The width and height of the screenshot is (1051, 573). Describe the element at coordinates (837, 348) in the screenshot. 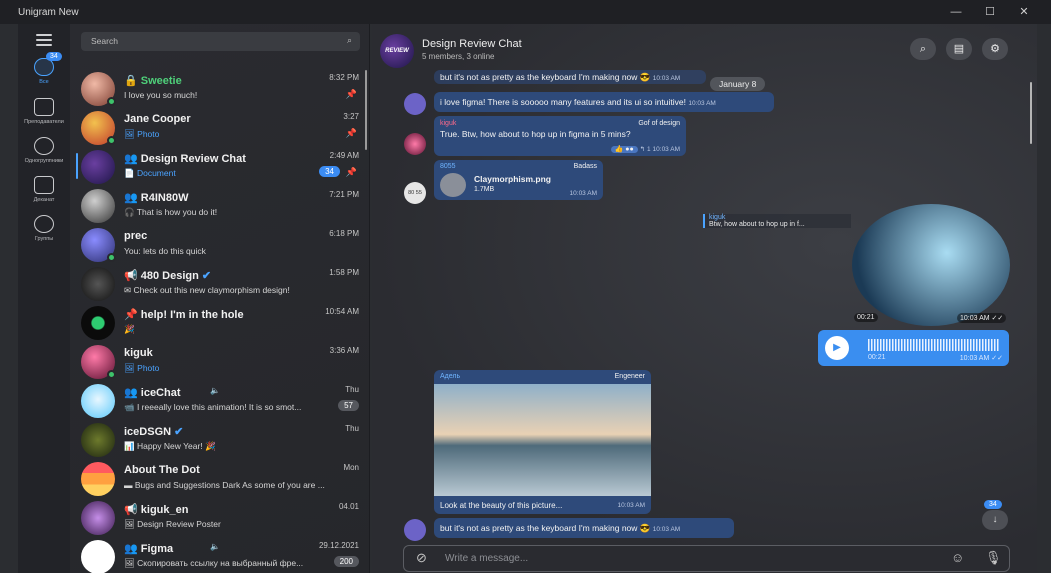

I see `play-button: ▶` at that location.